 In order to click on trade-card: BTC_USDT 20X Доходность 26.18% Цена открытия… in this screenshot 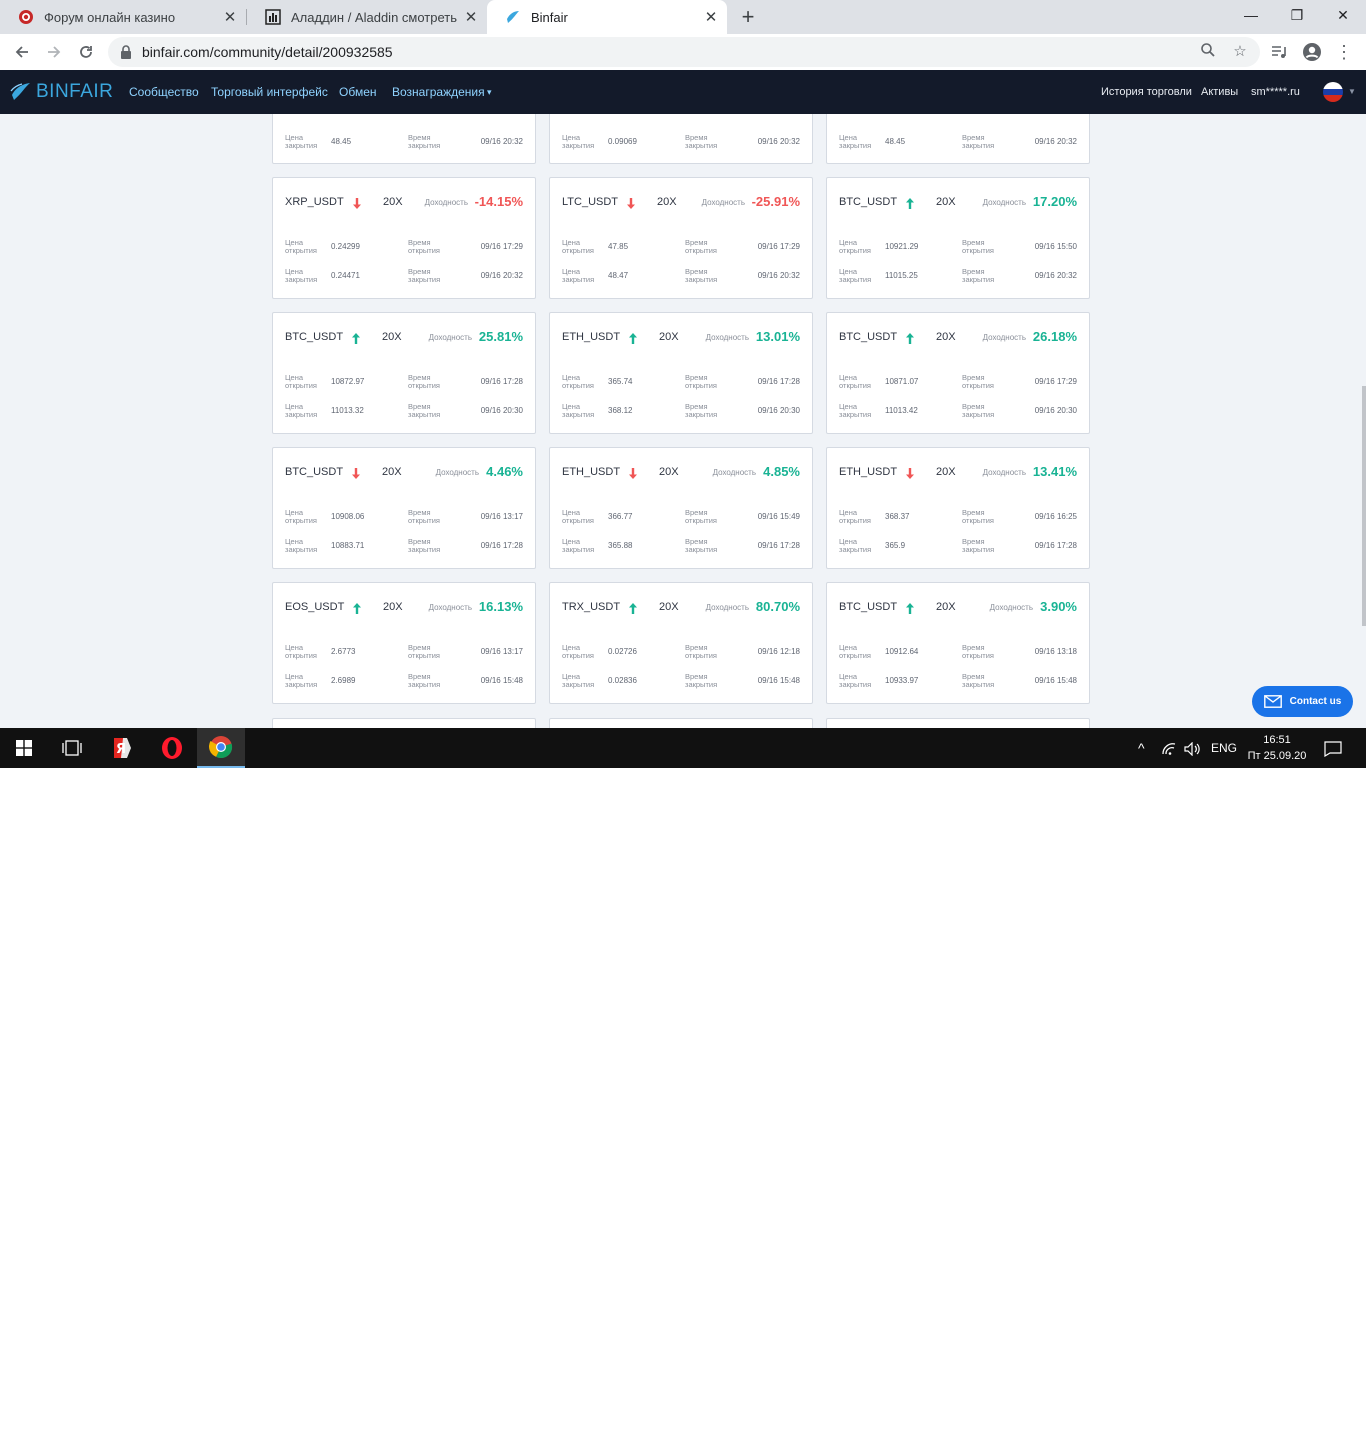, I will do `click(958, 373)`.